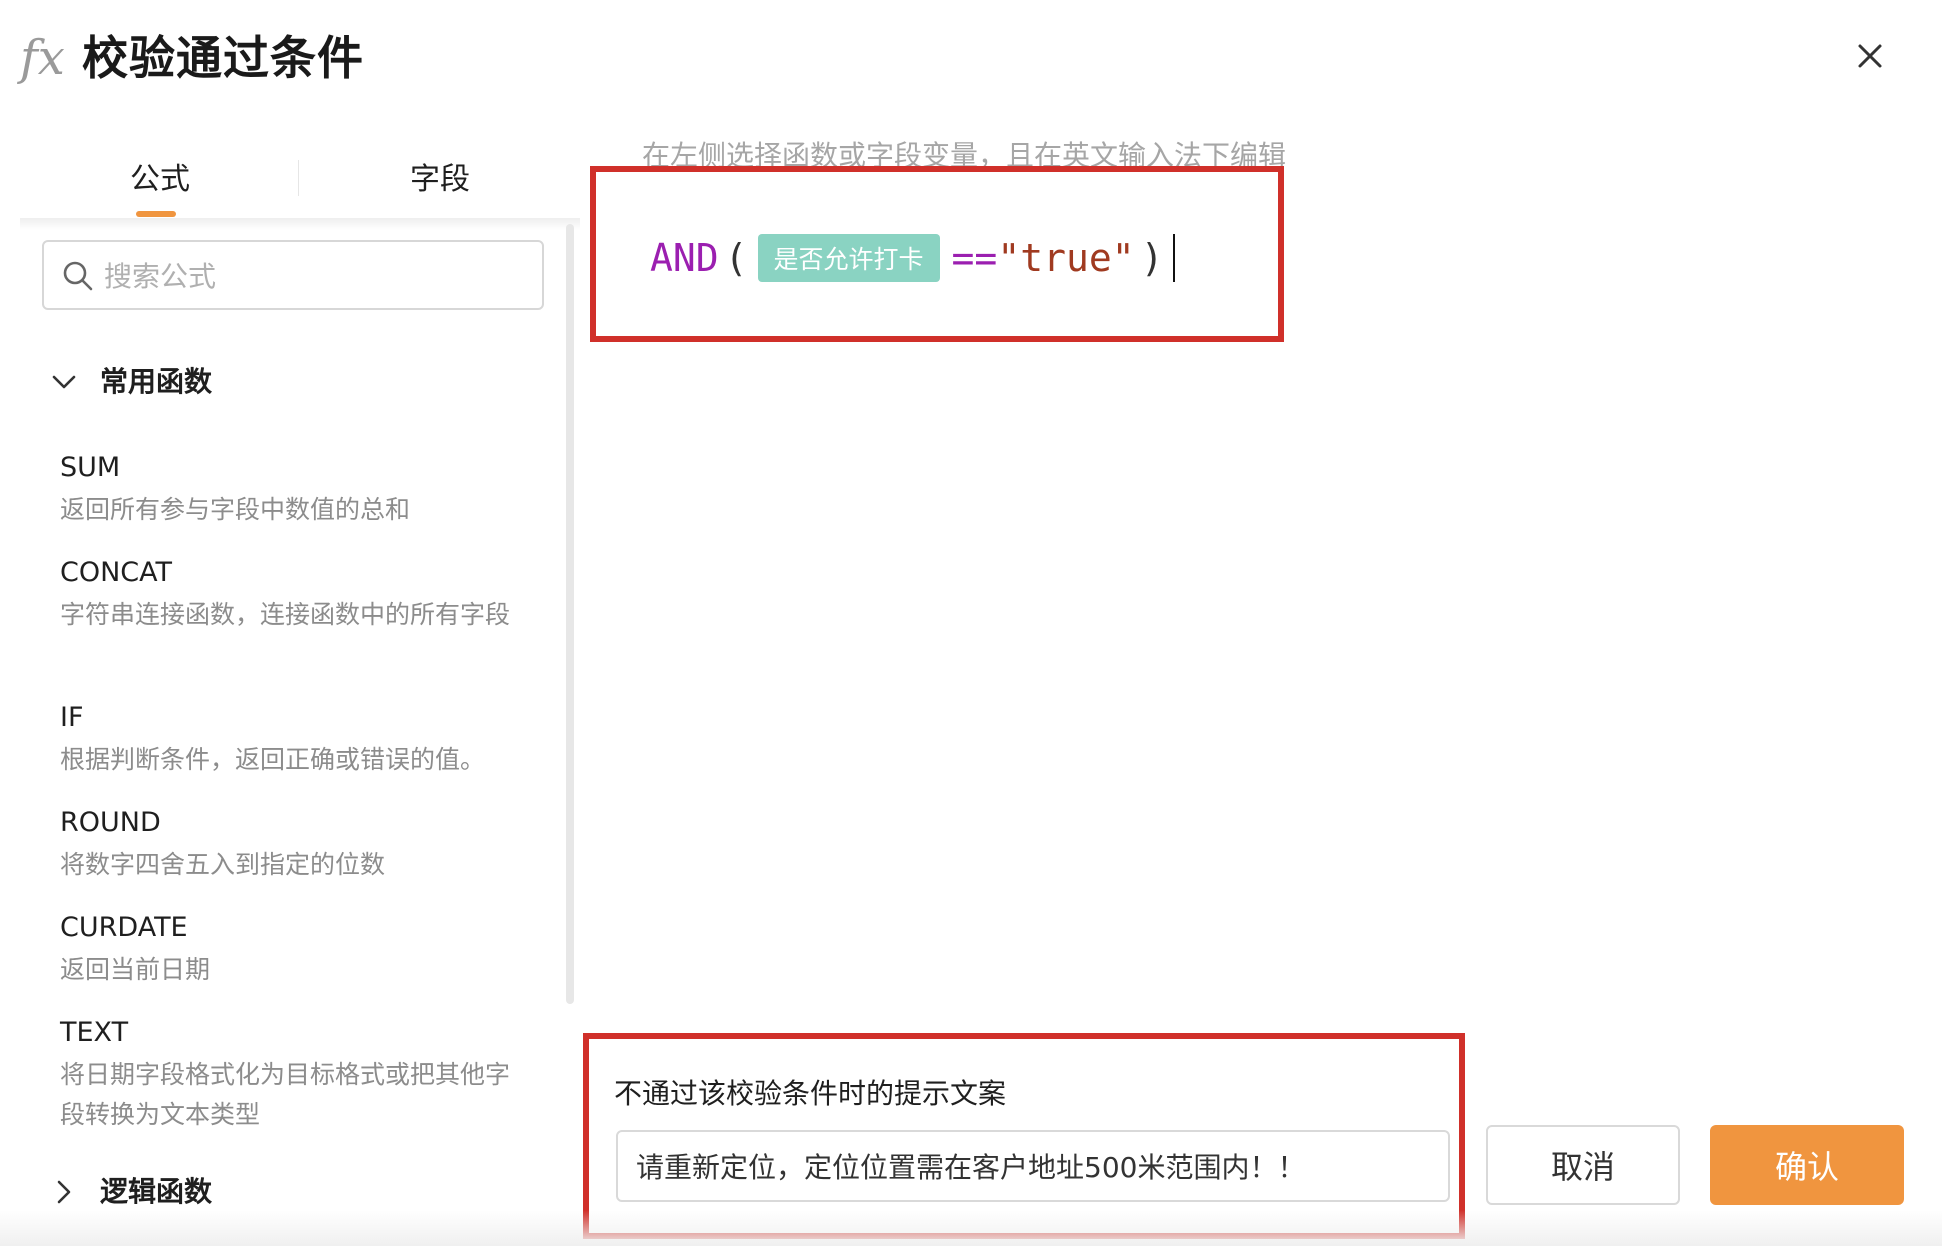 The height and width of the screenshot is (1246, 1942). What do you see at coordinates (64, 382) in the screenshot?
I see `chevron-down-icon` at bounding box center [64, 382].